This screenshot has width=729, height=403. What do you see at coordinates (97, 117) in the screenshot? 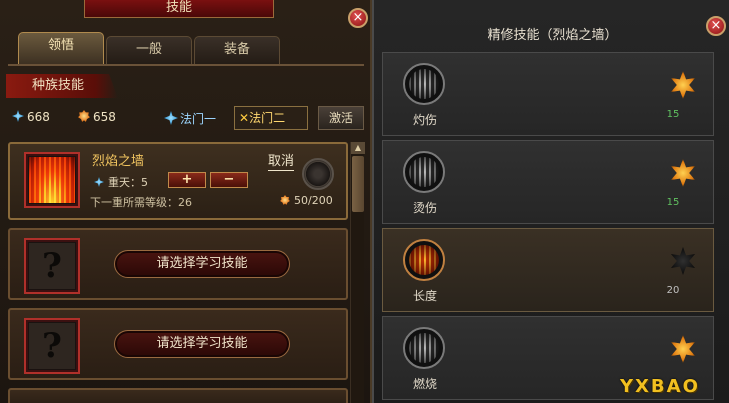
I see `orange-points: 658` at bounding box center [97, 117].